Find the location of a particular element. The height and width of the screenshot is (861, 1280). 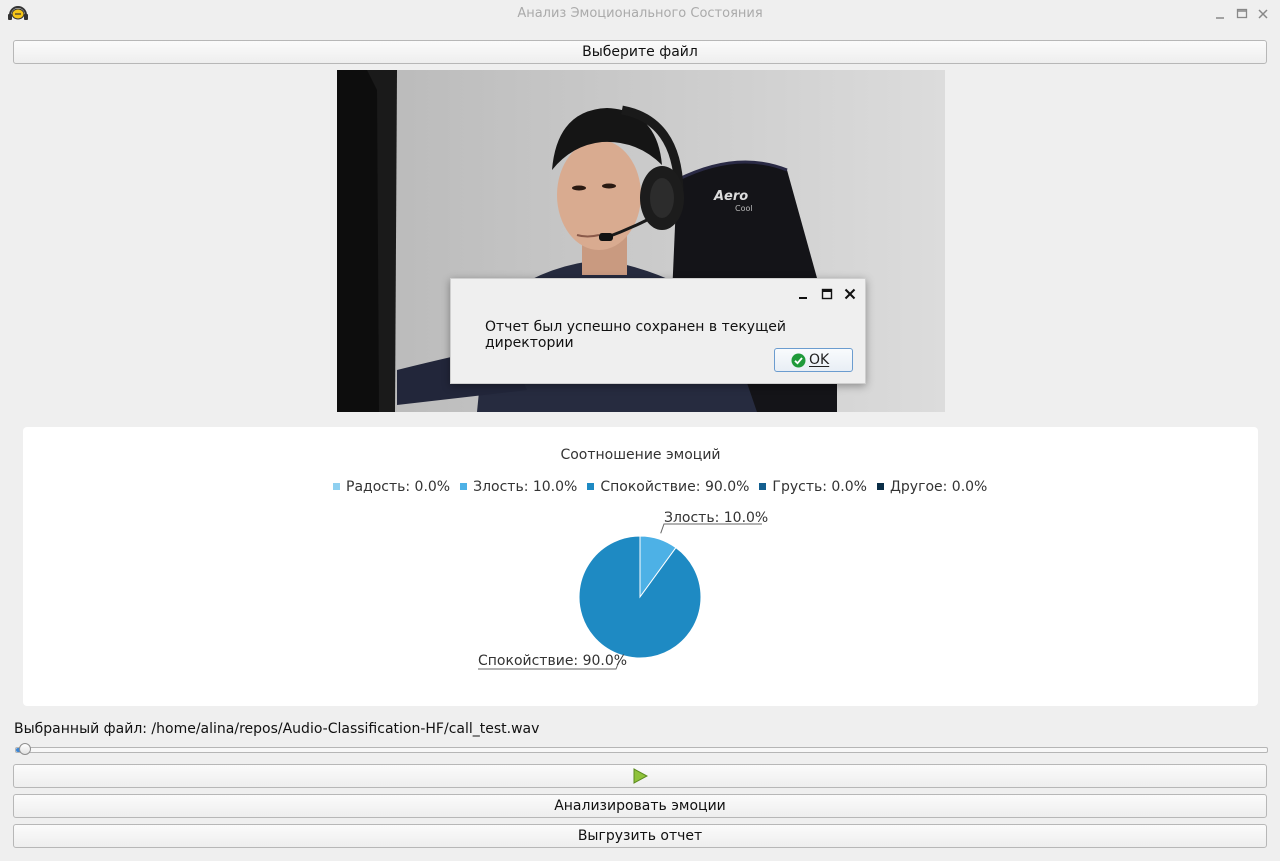

slice-label-calm: Спокойствие: 90.0% is located at coordinates (553, 661).